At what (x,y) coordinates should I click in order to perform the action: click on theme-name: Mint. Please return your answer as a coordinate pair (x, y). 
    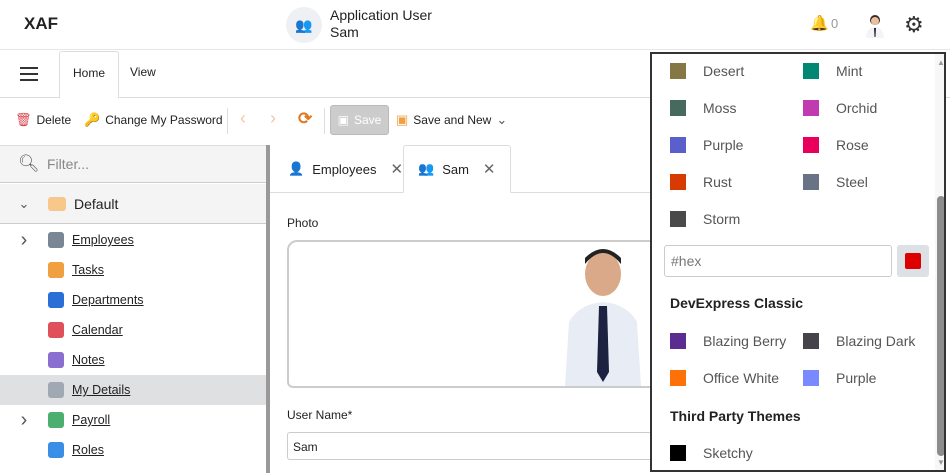
    Looking at the image, I should click on (849, 71).